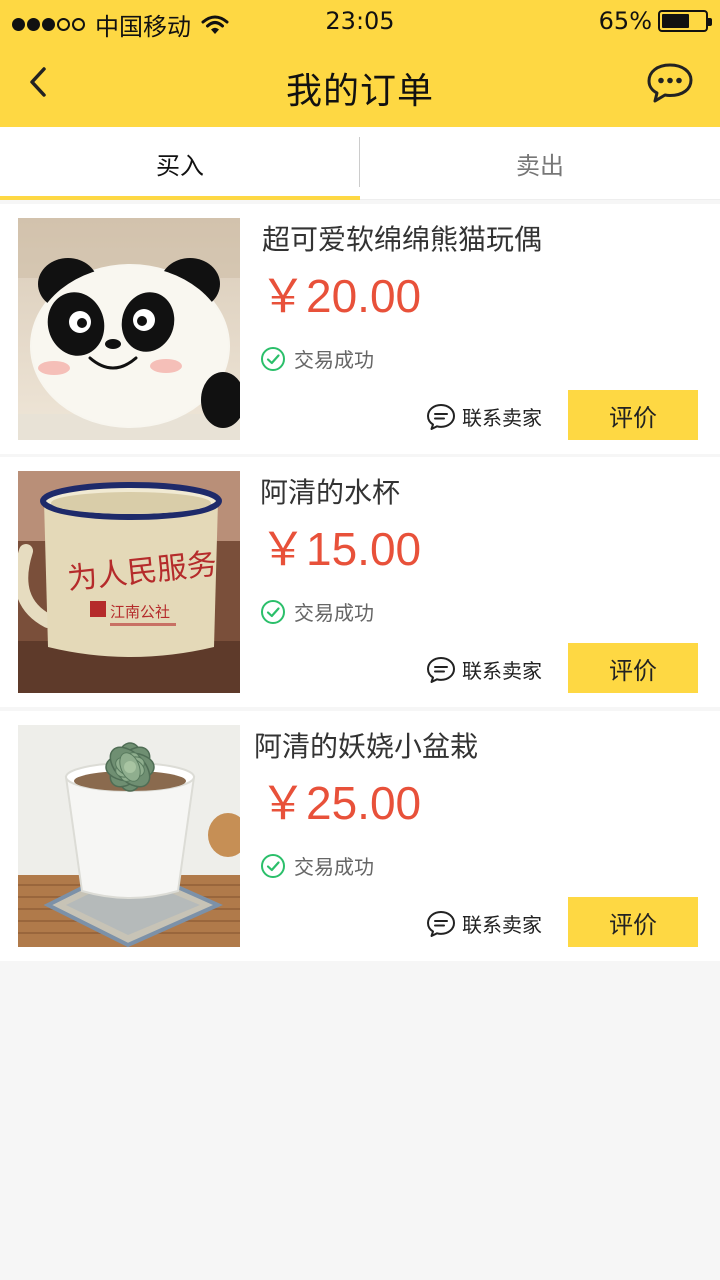 This screenshot has width=720, height=1280. Describe the element at coordinates (341, 803) in the screenshot. I see `order-price: ￥25.00` at that location.